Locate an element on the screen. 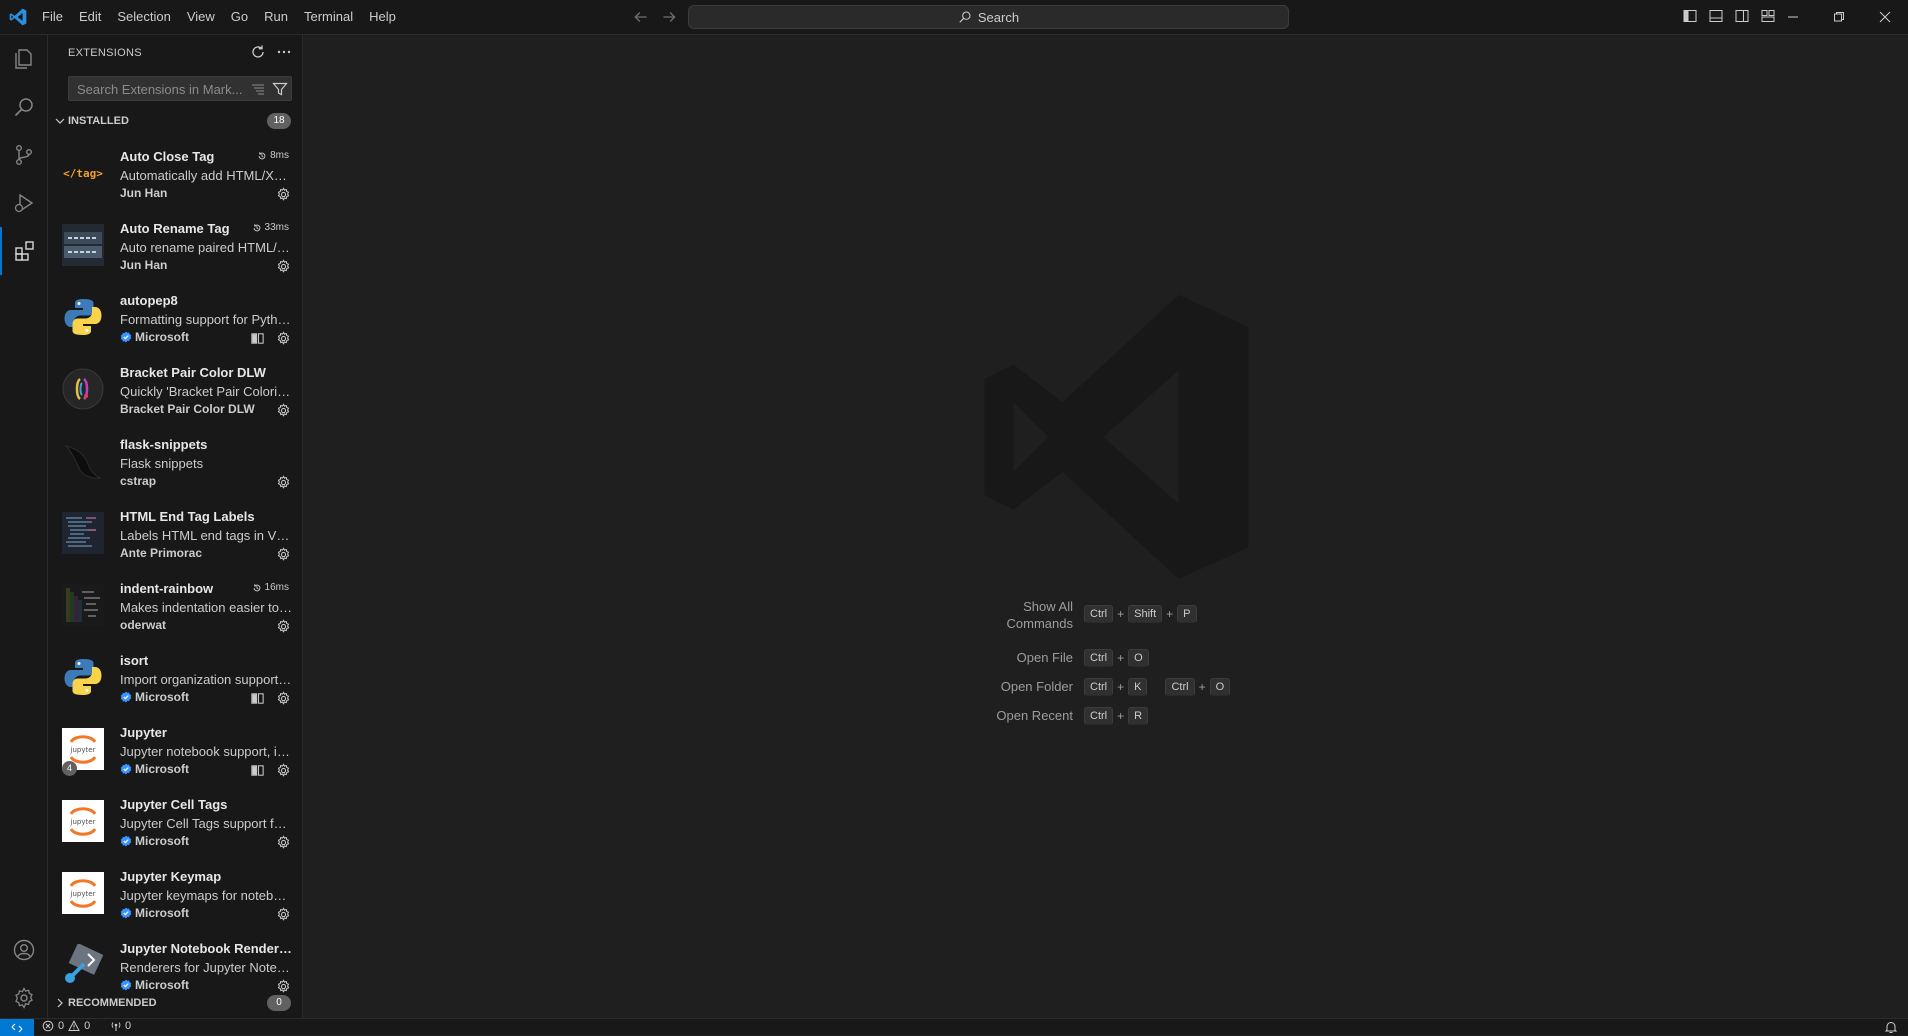 The image size is (1908, 1036). svg-text: jupyter is located at coordinates (83, 750).